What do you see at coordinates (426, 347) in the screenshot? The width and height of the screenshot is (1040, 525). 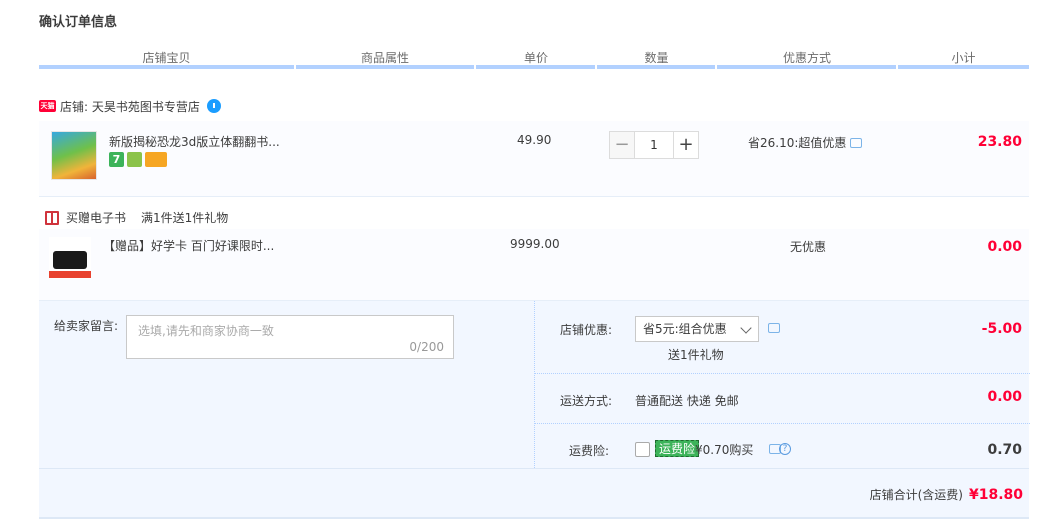 I see `memo-char-counter: 0/200` at bounding box center [426, 347].